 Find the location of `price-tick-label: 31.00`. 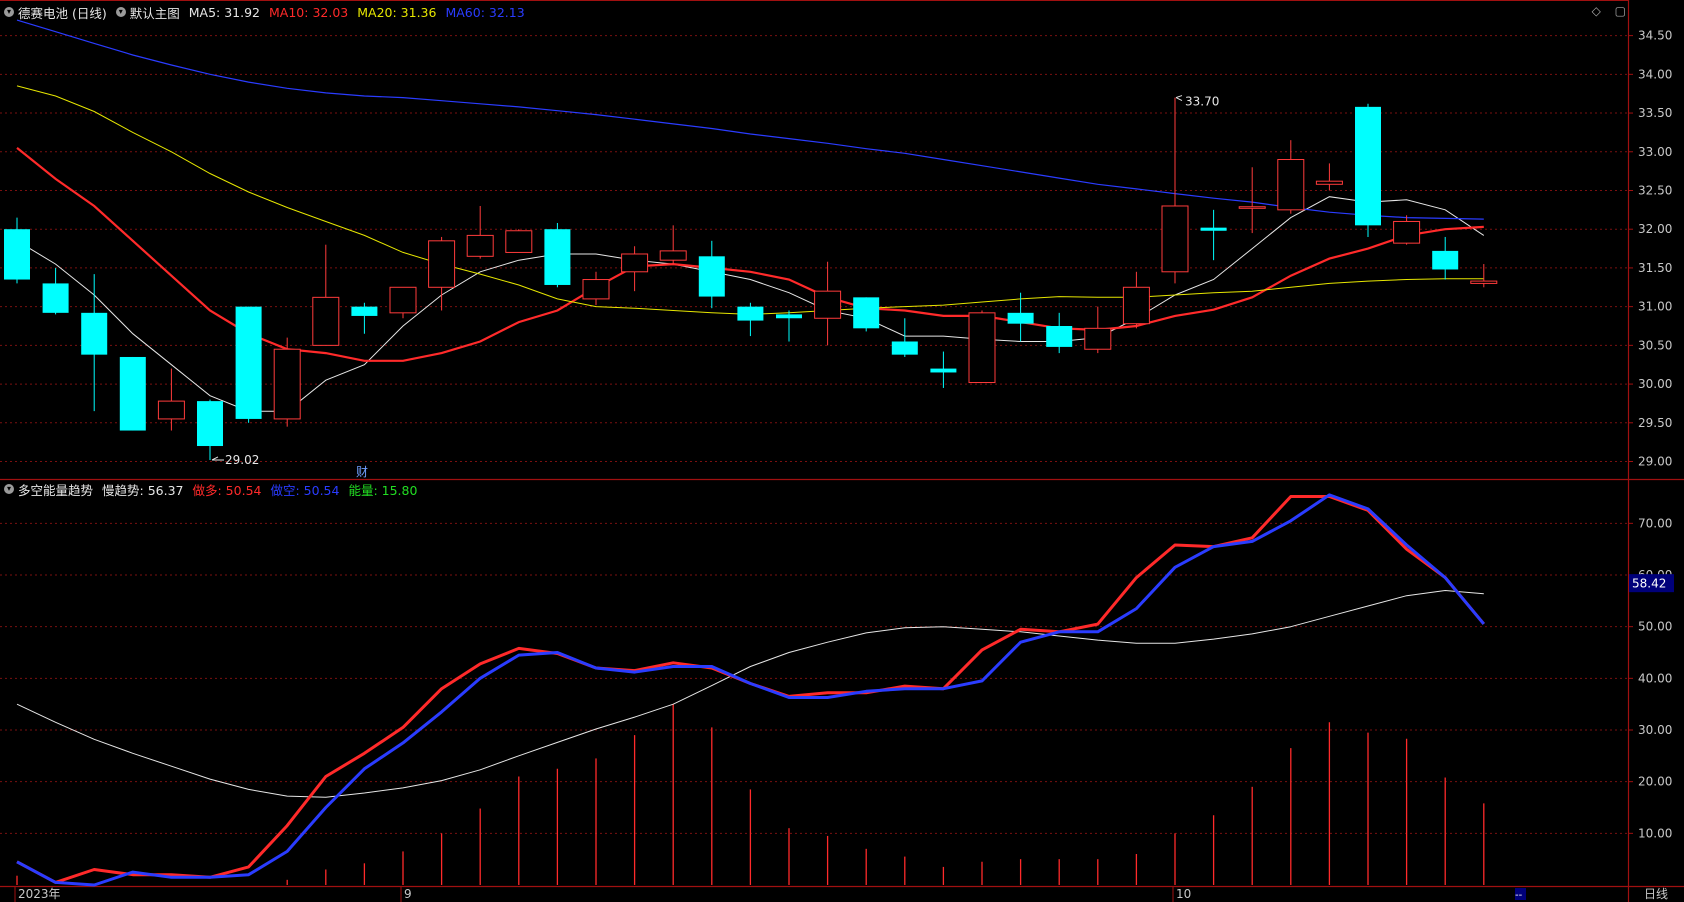

price-tick-label: 31.00 is located at coordinates (1655, 307).